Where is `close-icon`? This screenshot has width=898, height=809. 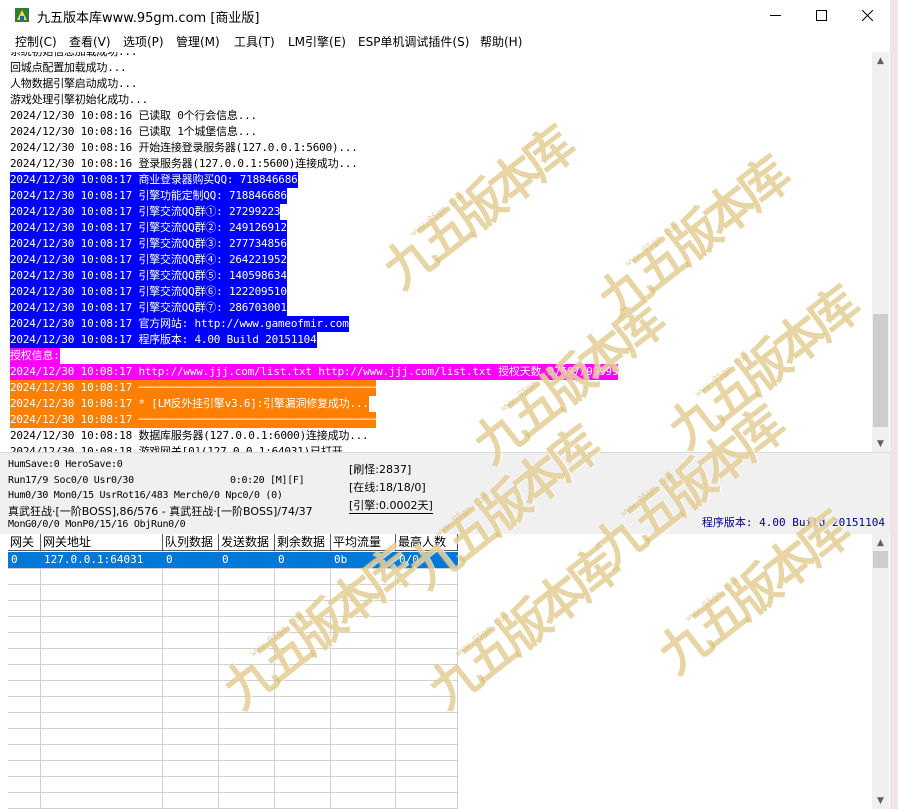
close-icon is located at coordinates (867, 15).